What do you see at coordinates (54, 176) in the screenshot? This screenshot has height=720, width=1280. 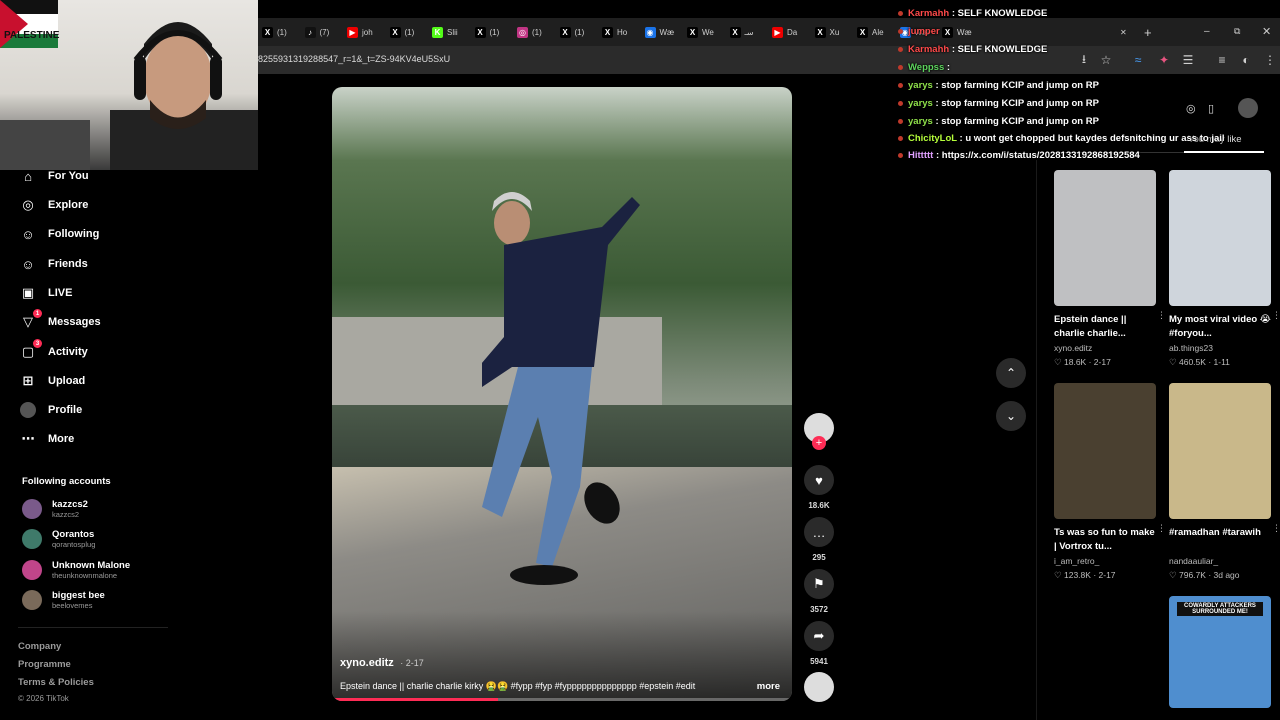 I see `sidebar-item-for-you: ⌂ For You` at bounding box center [54, 176].